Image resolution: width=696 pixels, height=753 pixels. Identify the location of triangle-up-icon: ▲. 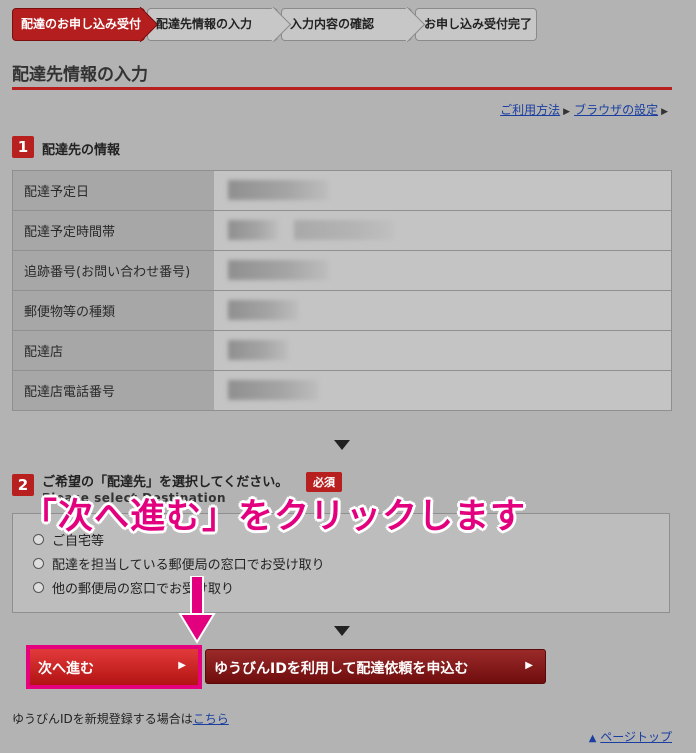
(592, 738).